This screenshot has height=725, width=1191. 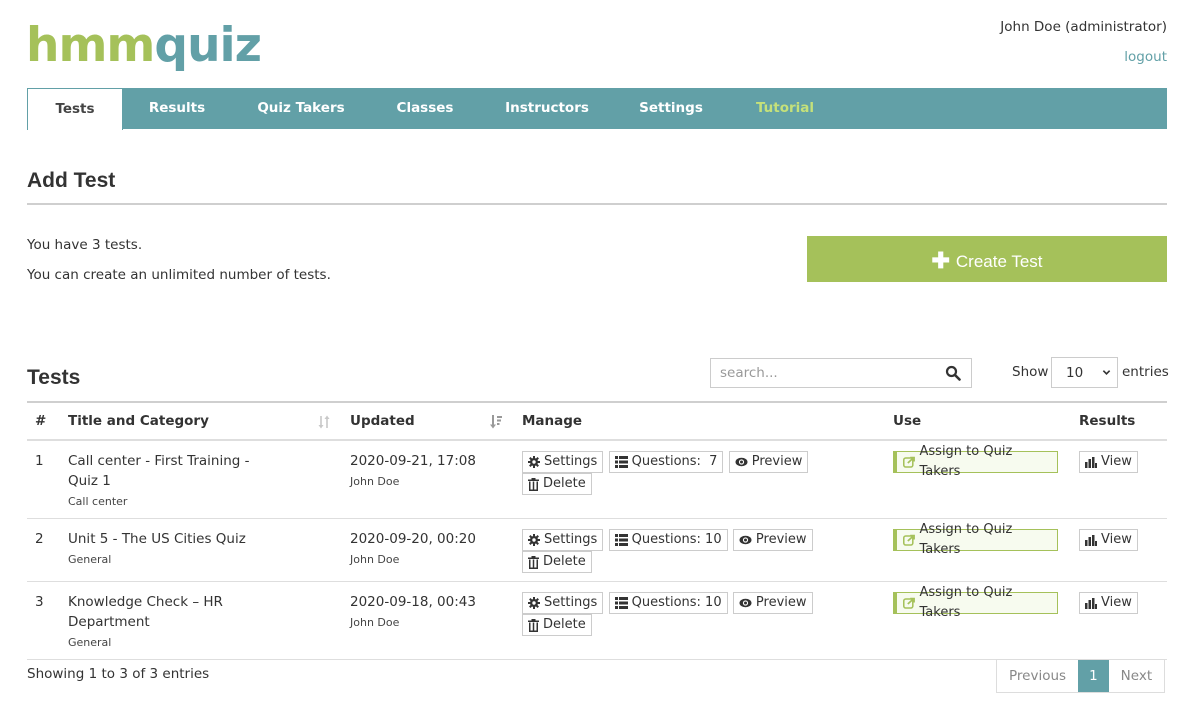 What do you see at coordinates (208, 45) in the screenshot?
I see `logo-part-quiz: quiz` at bounding box center [208, 45].